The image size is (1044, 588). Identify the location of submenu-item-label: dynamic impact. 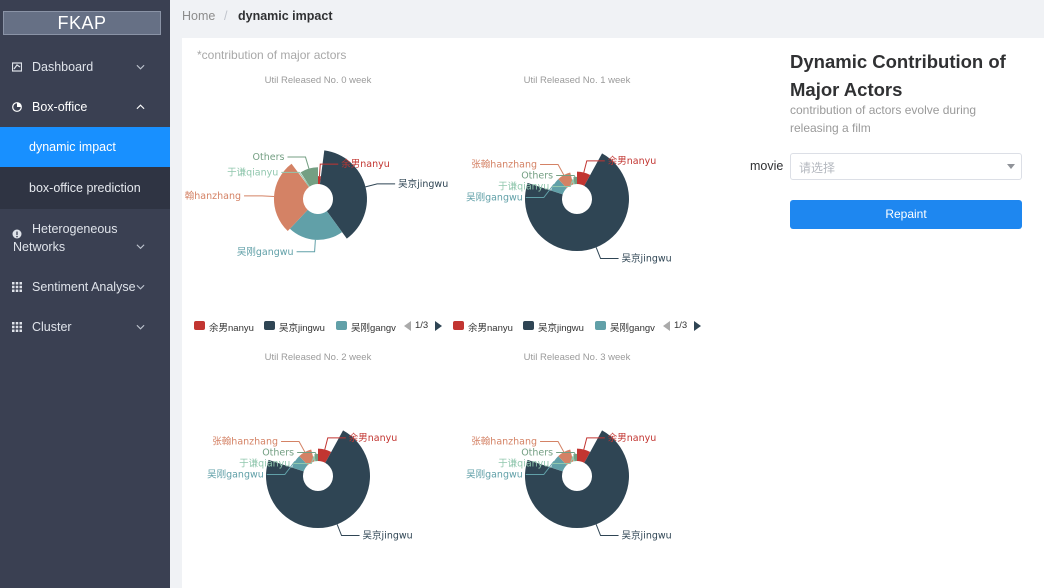
(72, 147).